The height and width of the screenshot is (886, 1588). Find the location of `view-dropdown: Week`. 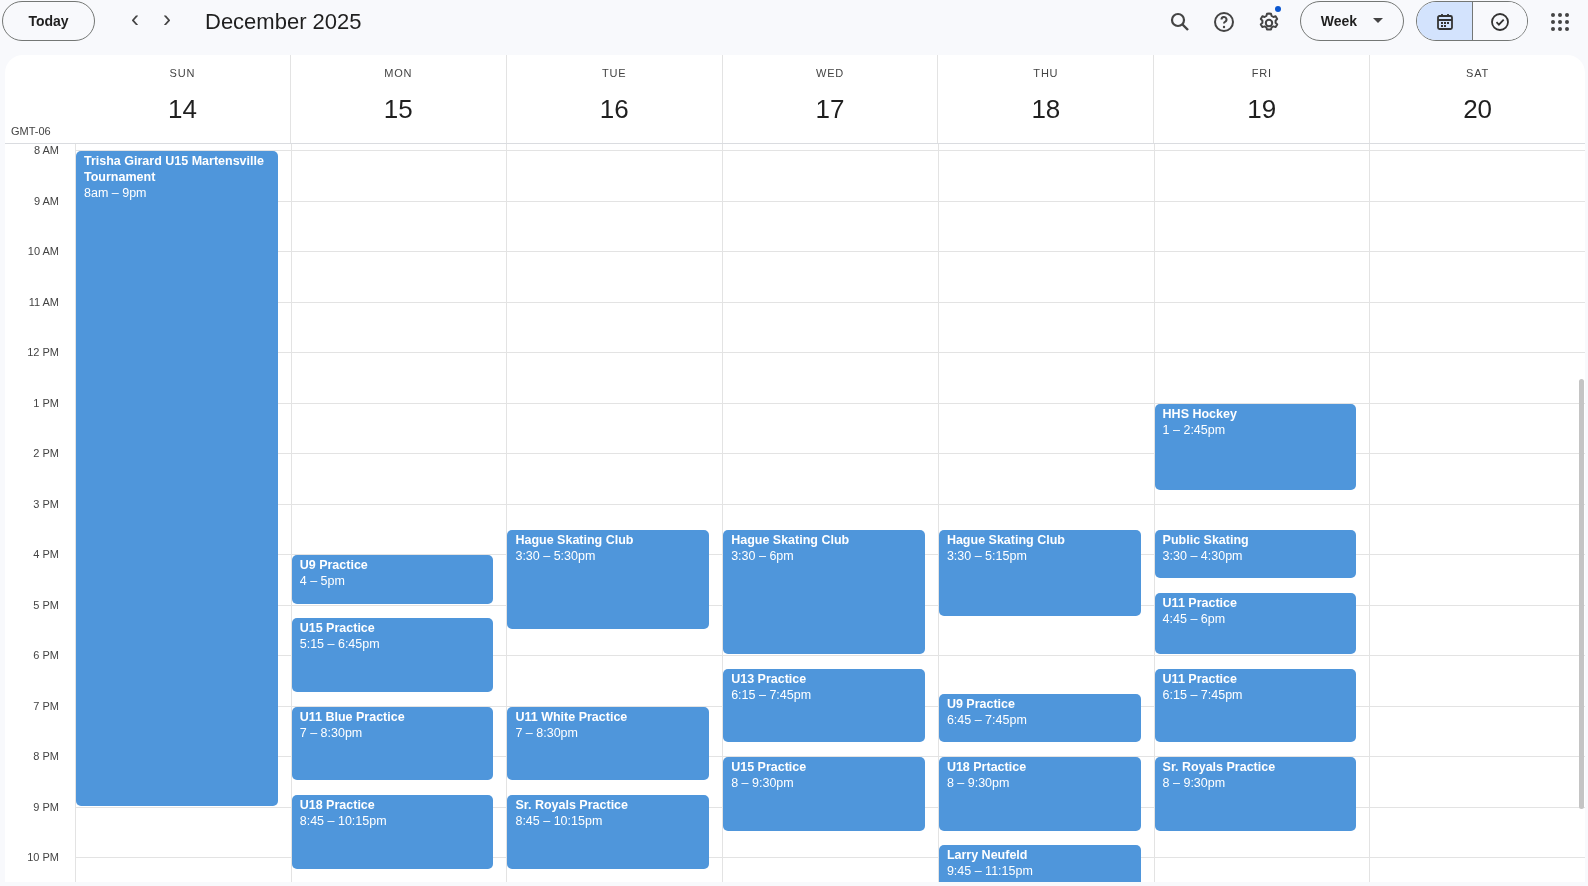

view-dropdown: Week is located at coordinates (1352, 21).